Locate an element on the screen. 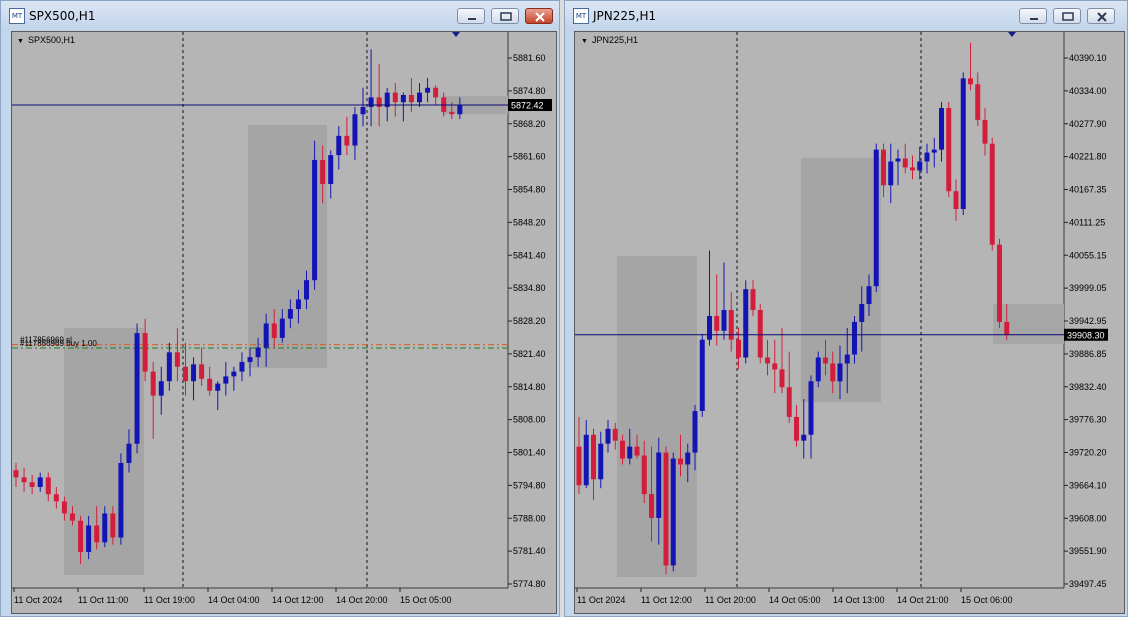  buy-order-label: #117856969 buy 1.00 is located at coordinates (58, 343).